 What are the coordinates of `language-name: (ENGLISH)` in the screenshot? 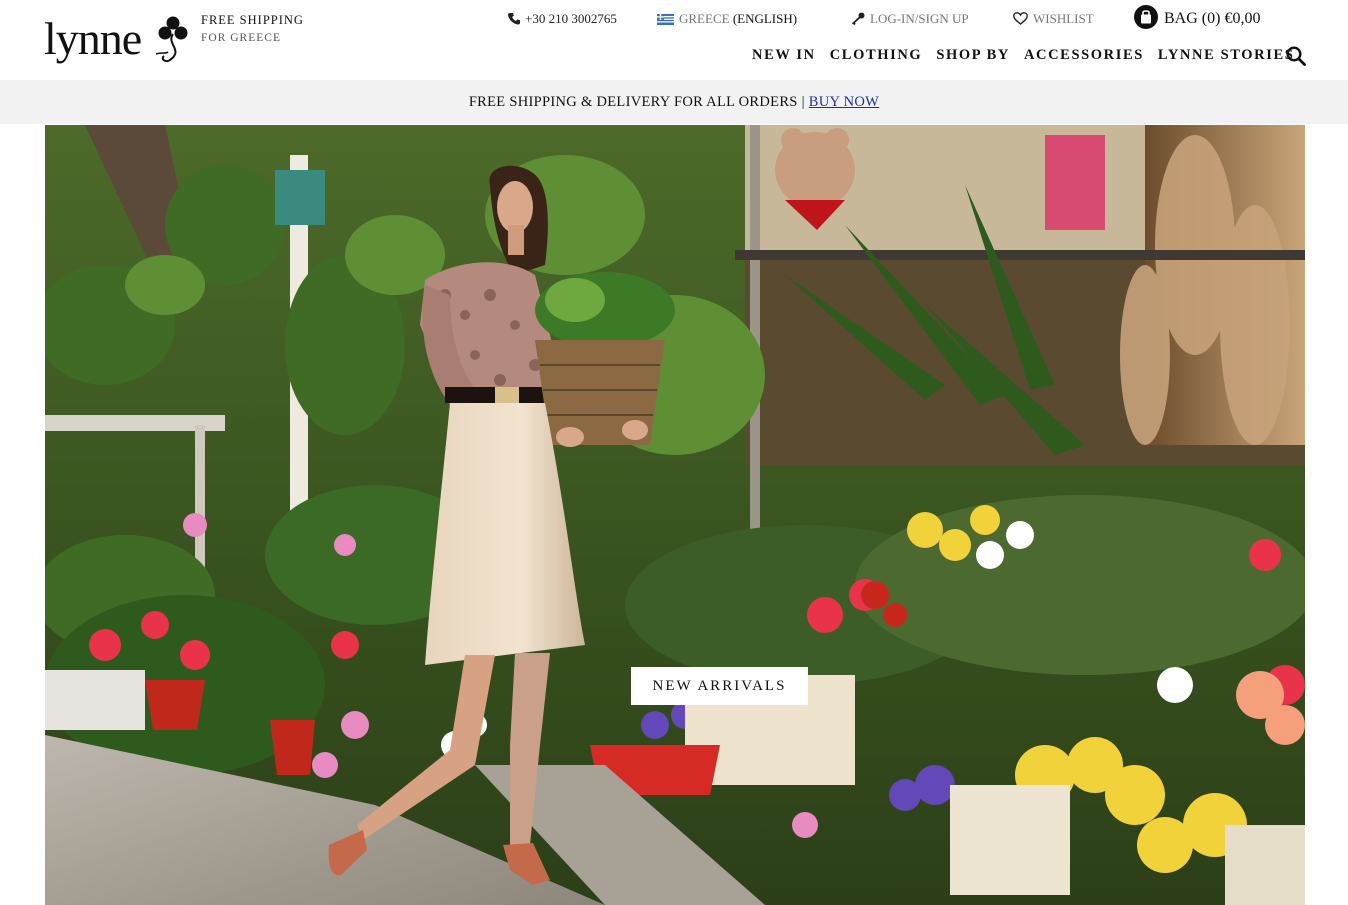 It's located at (765, 18).